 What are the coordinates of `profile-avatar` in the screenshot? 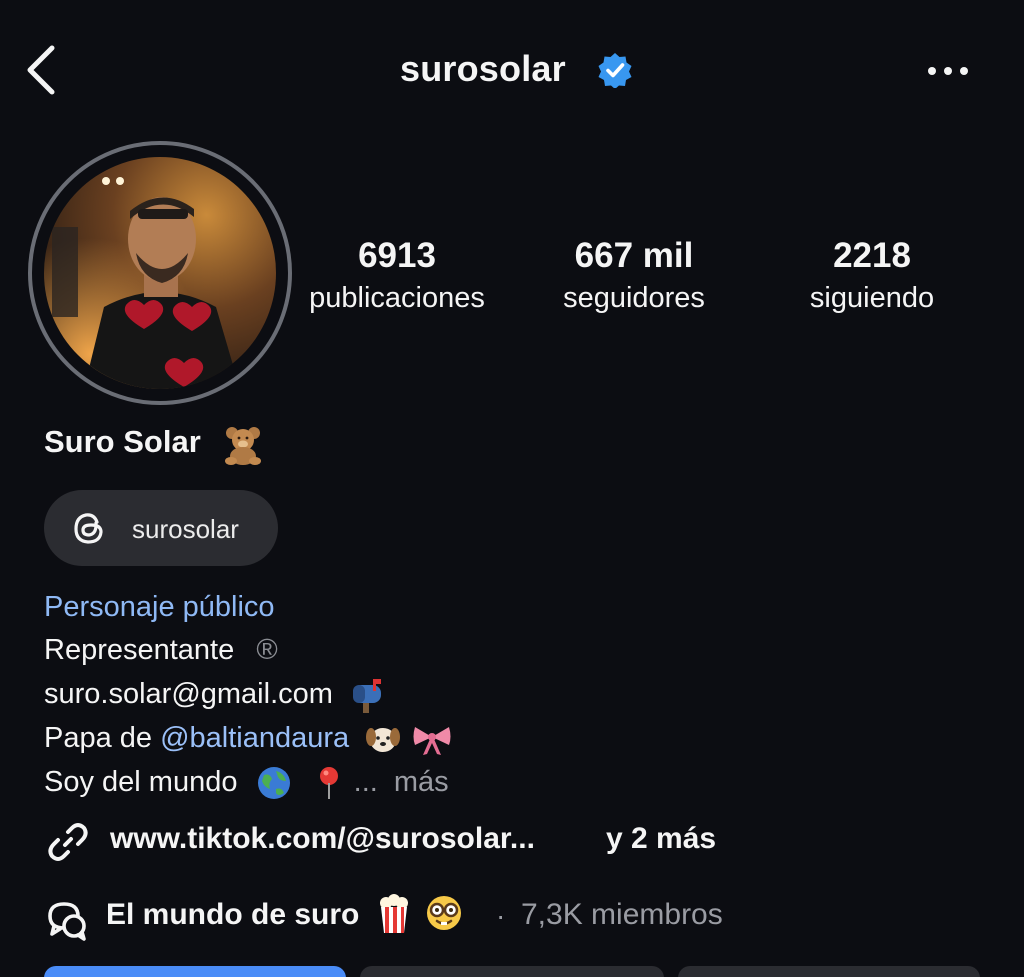 It's located at (160, 273).